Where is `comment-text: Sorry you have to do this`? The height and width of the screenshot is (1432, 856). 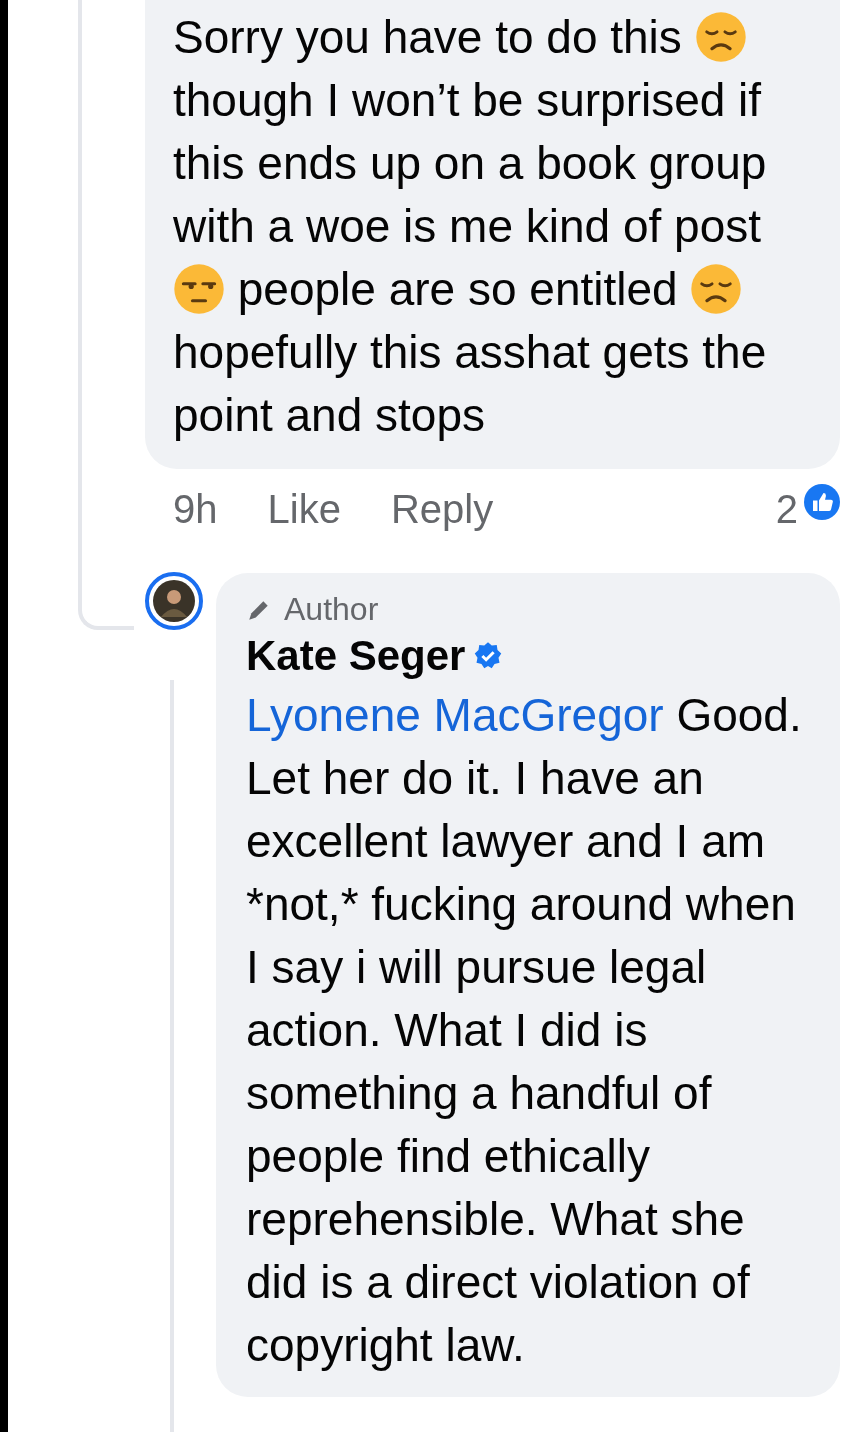
comment-text: Sorry you have to do this is located at coordinates (428, 37).